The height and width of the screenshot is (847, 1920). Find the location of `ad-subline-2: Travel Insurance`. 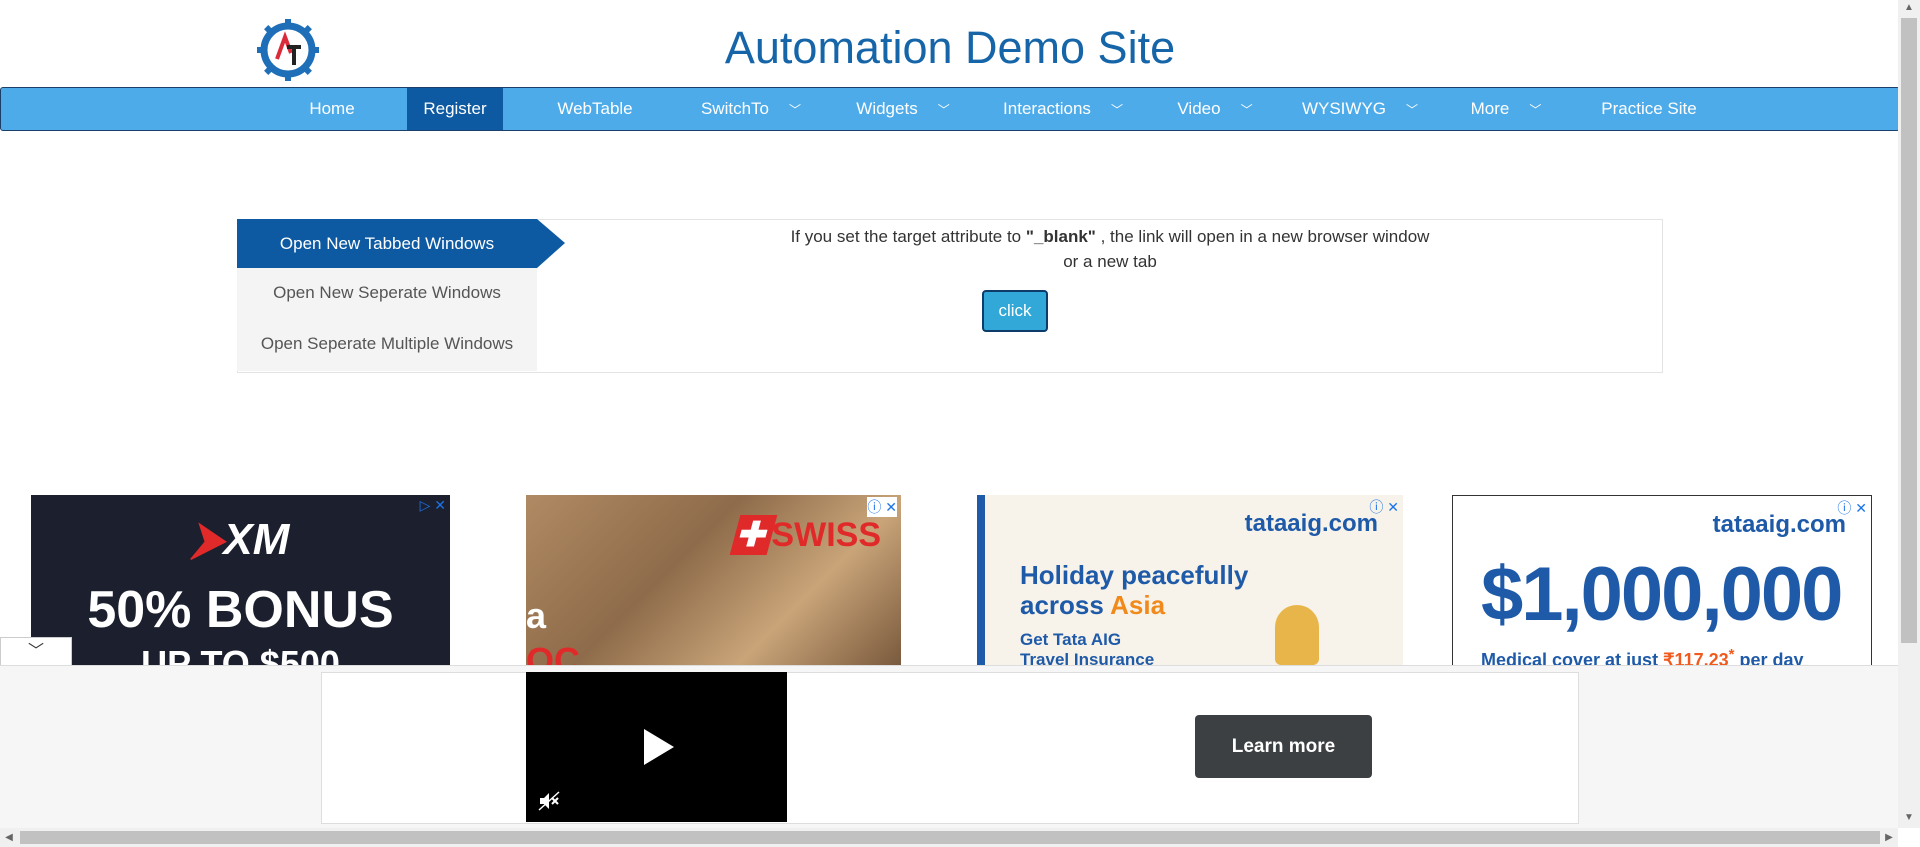

ad-subline-2: Travel Insurance is located at coordinates (1087, 657).